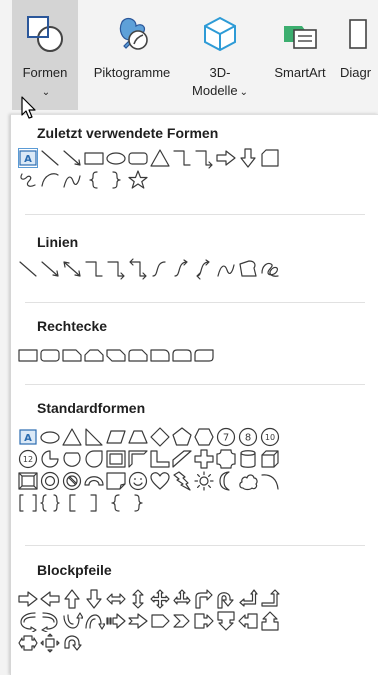  Describe the element at coordinates (72, 503) in the screenshot. I see `shape-left-bracket-icon` at that location.